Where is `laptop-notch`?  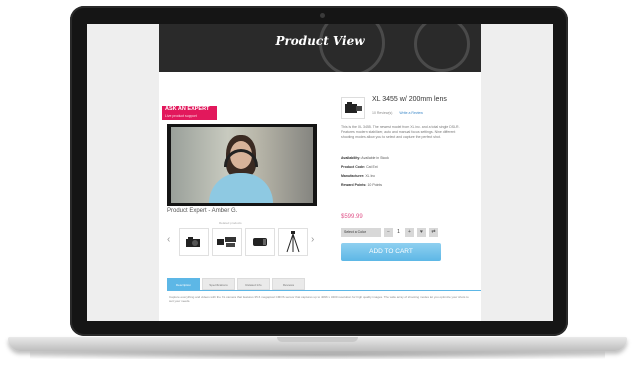
laptop-notch is located at coordinates (317, 339).